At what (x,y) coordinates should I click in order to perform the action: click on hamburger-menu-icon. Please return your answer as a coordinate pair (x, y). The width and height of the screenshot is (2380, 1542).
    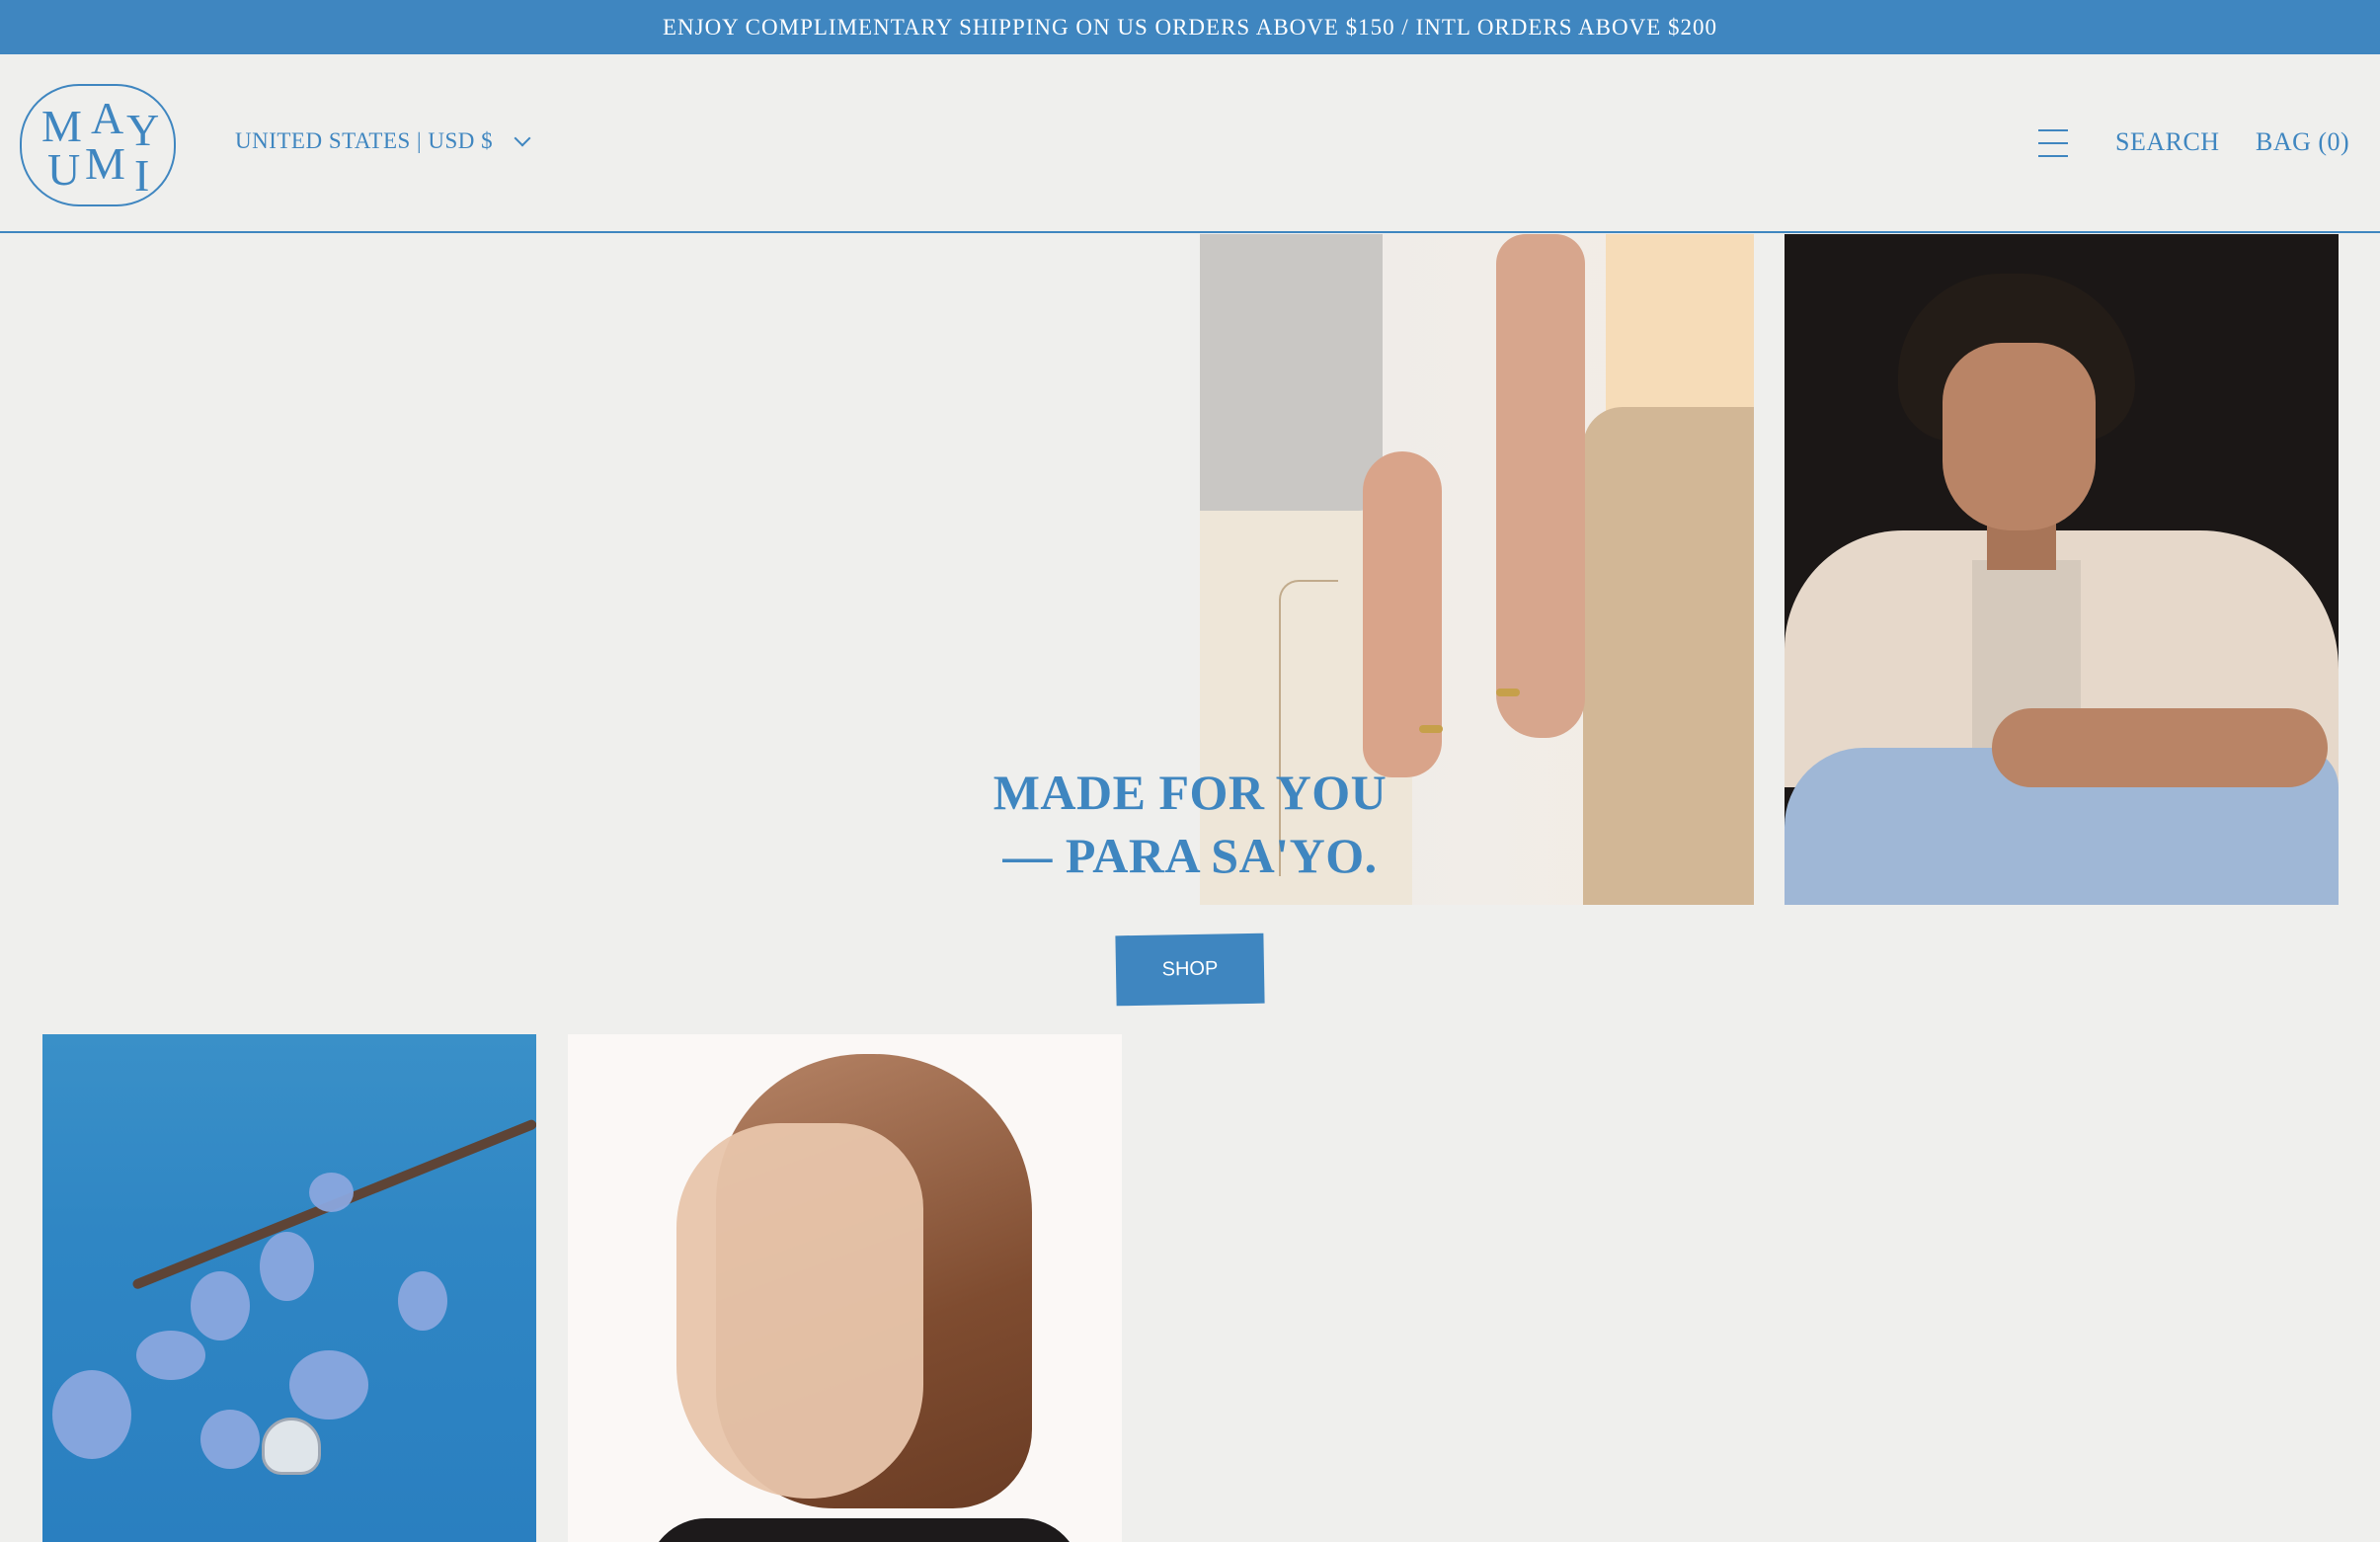
    Looking at the image, I should click on (2053, 143).